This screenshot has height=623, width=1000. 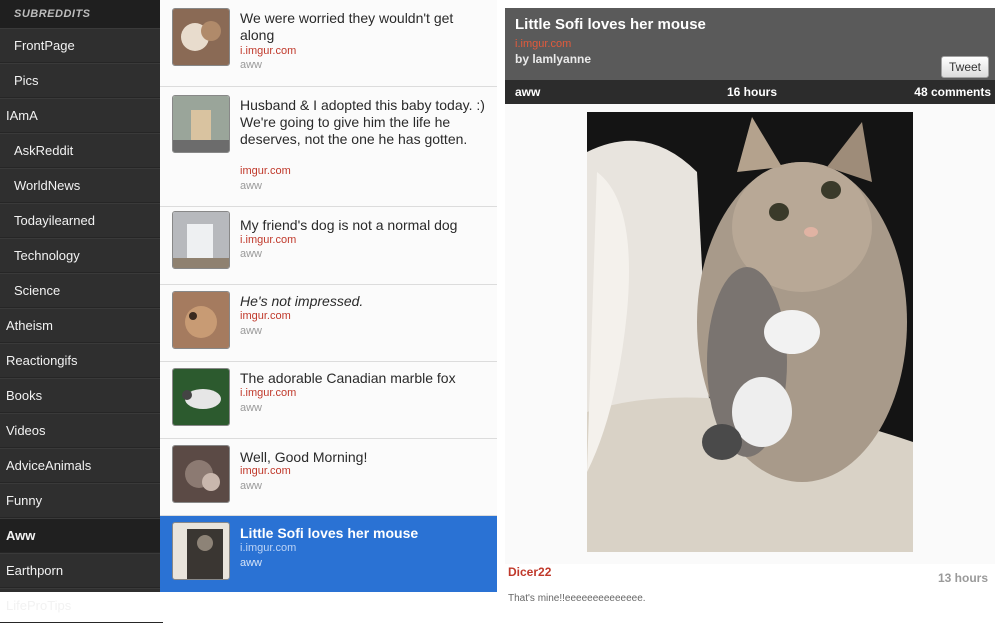 What do you see at coordinates (529, 572) in the screenshot?
I see `comment-author: Dicer22` at bounding box center [529, 572].